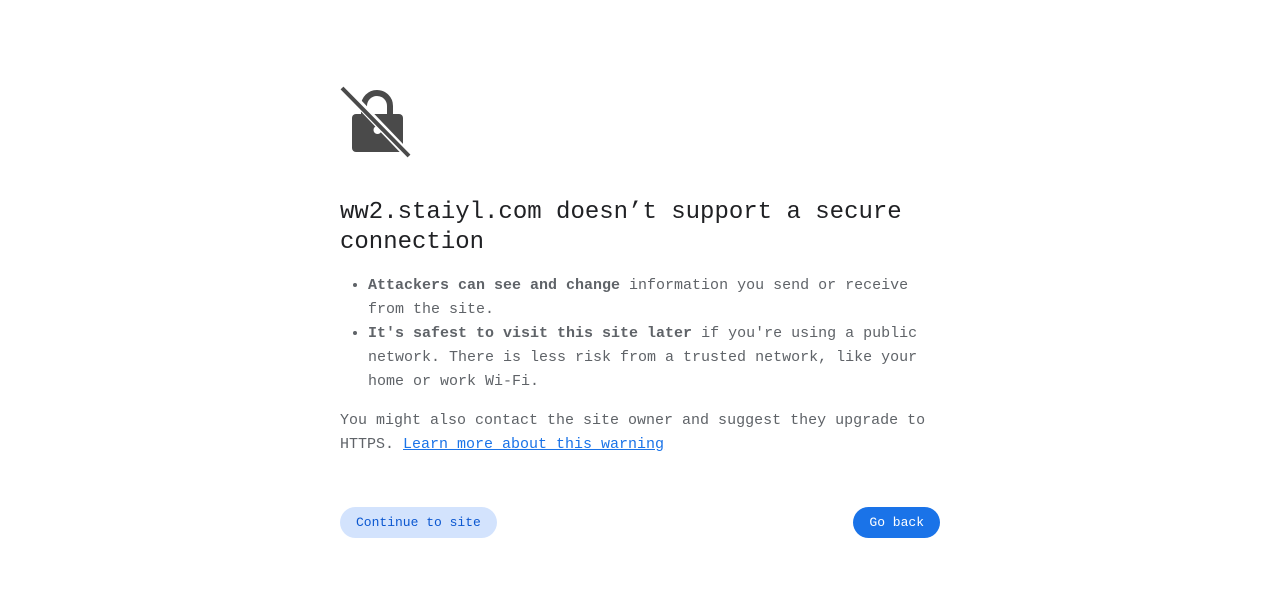 The image size is (1280, 608). Describe the element at coordinates (640, 522) in the screenshot. I see `button-row: Continue to site Go back` at that location.